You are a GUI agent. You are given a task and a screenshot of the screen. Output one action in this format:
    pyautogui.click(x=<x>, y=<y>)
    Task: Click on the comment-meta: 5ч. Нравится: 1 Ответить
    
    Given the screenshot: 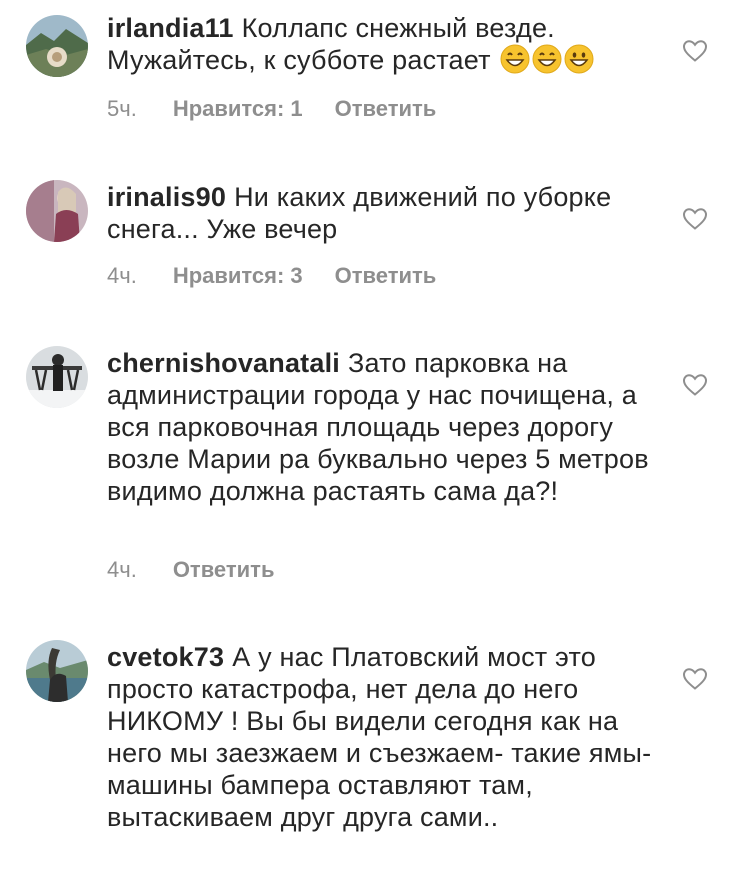 What is the action you would take?
    pyautogui.click(x=271, y=109)
    